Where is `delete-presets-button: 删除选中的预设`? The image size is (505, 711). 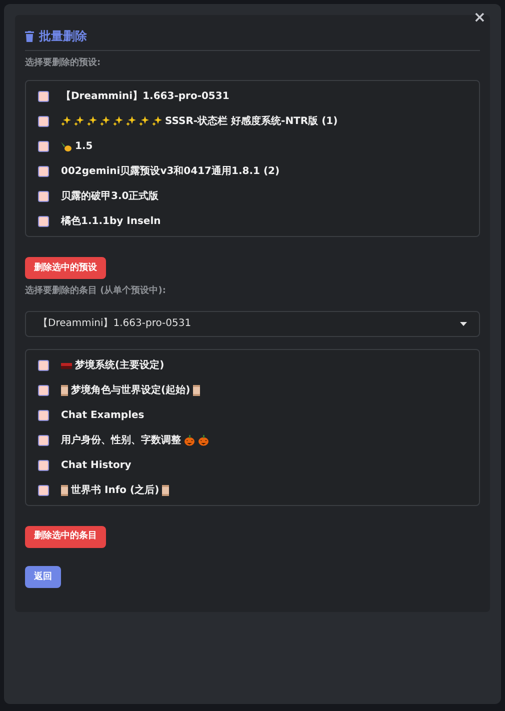
delete-presets-button: 删除选中的预设 is located at coordinates (65, 268).